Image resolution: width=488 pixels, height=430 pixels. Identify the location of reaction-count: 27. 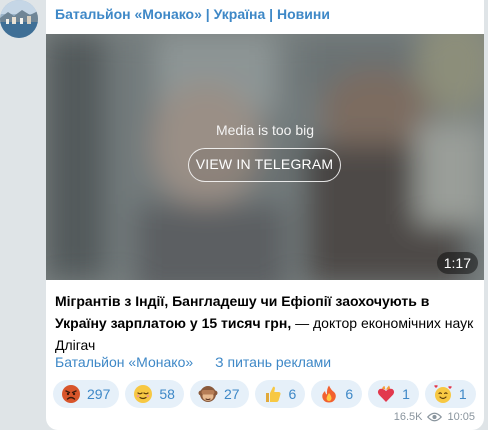
(231, 394).